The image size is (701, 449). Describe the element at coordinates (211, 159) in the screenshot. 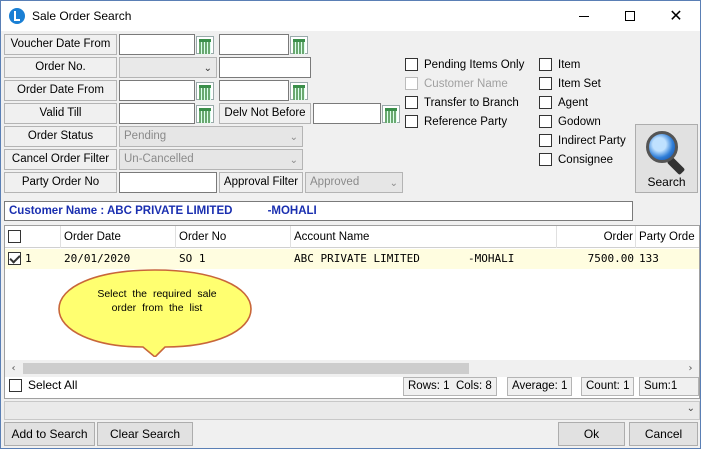

I see `cancel-order-filter-select: Un-Cancelled ⌄` at that location.